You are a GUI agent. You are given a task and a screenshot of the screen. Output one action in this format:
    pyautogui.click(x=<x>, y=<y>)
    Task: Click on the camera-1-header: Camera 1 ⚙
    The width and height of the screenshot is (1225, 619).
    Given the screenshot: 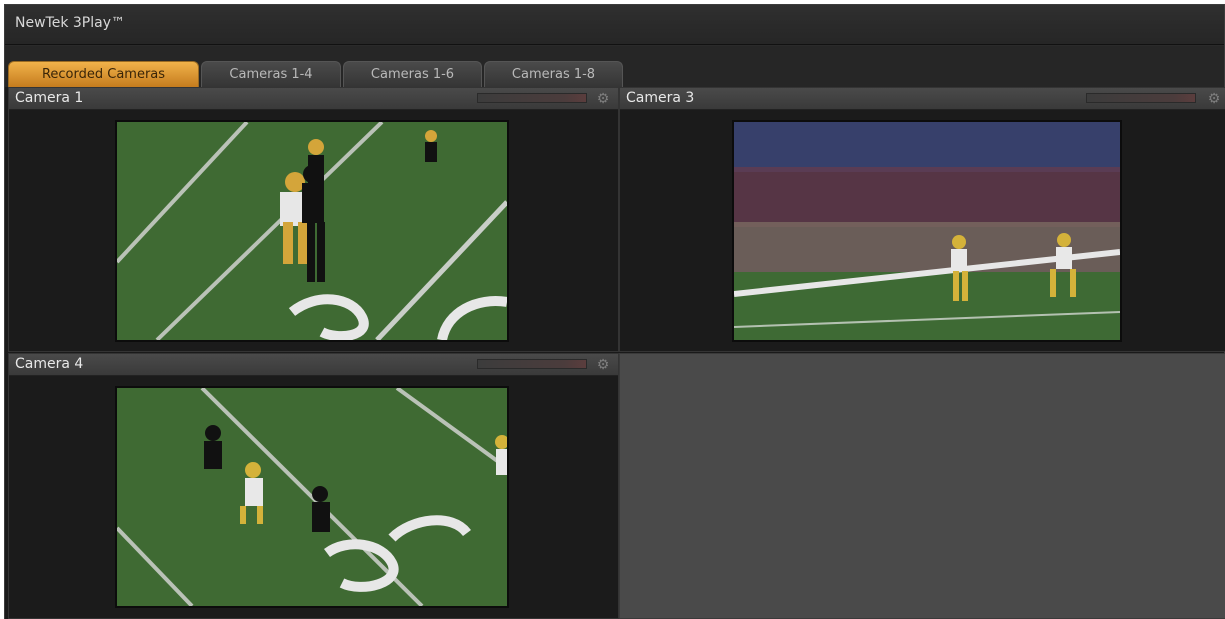 What is the action you would take?
    pyautogui.click(x=313, y=99)
    